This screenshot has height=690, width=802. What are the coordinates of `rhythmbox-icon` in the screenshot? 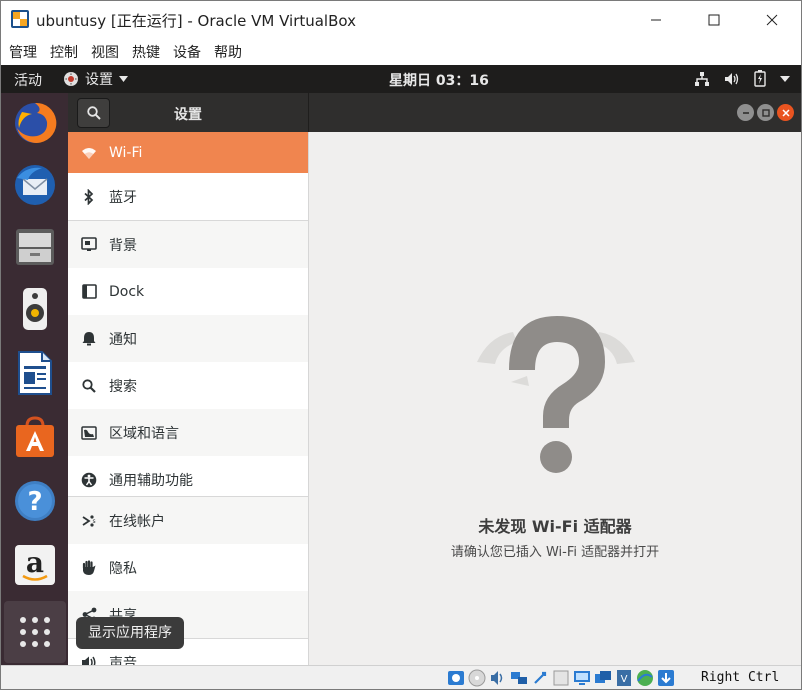 It's located at (35, 309).